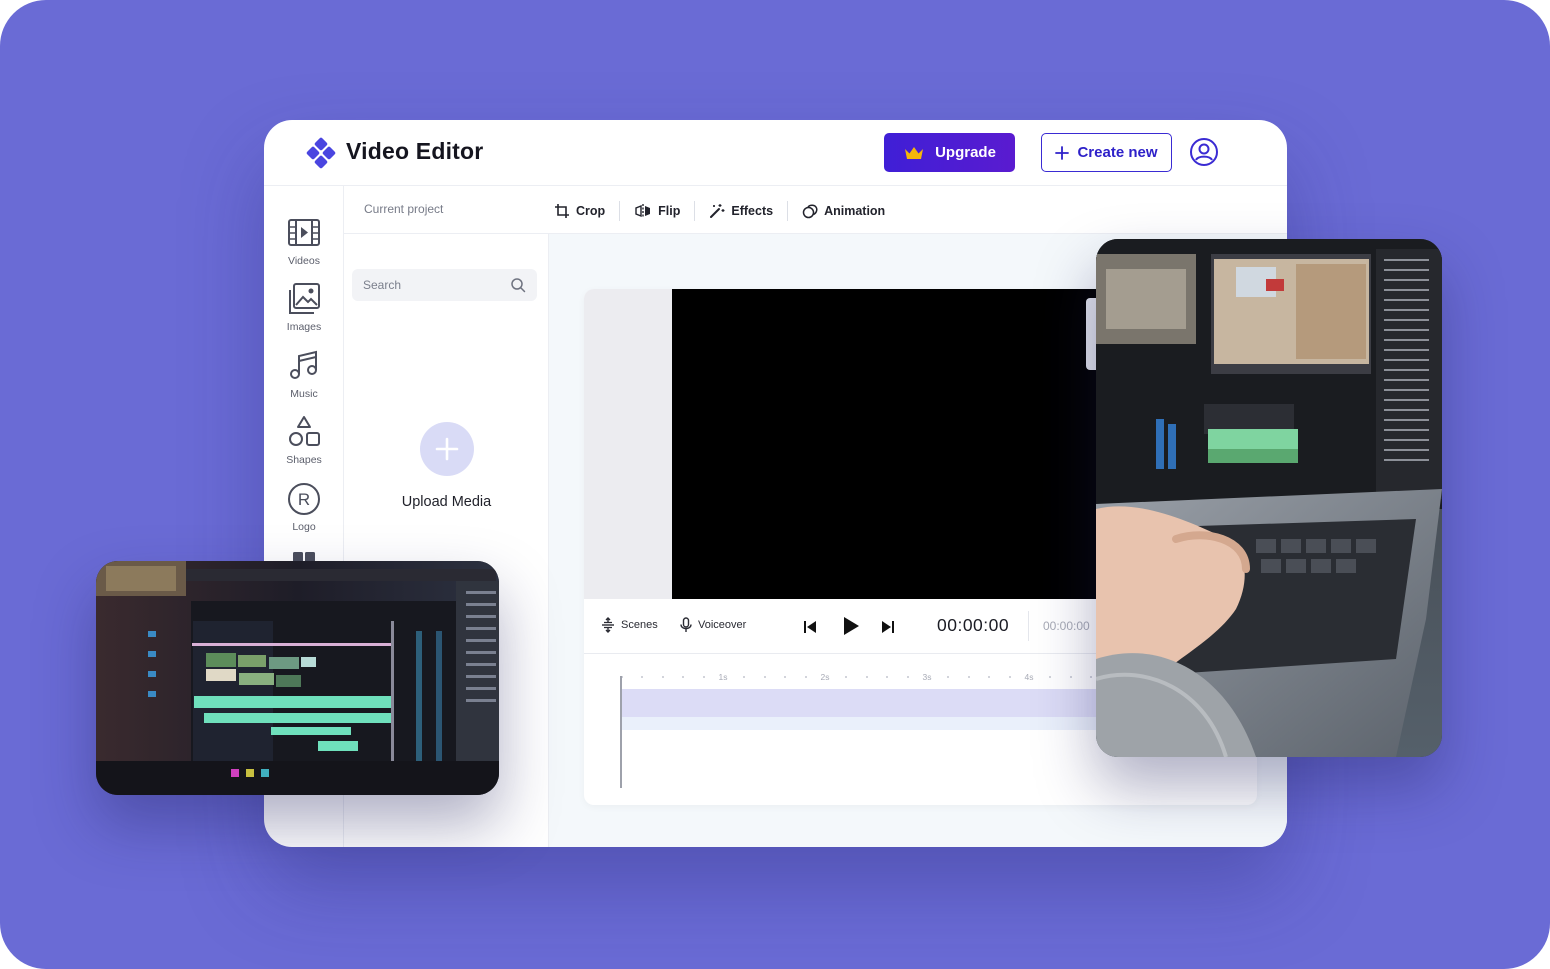 This screenshot has width=1550, height=969. What do you see at coordinates (914, 152) in the screenshot?
I see `crown-icon` at bounding box center [914, 152].